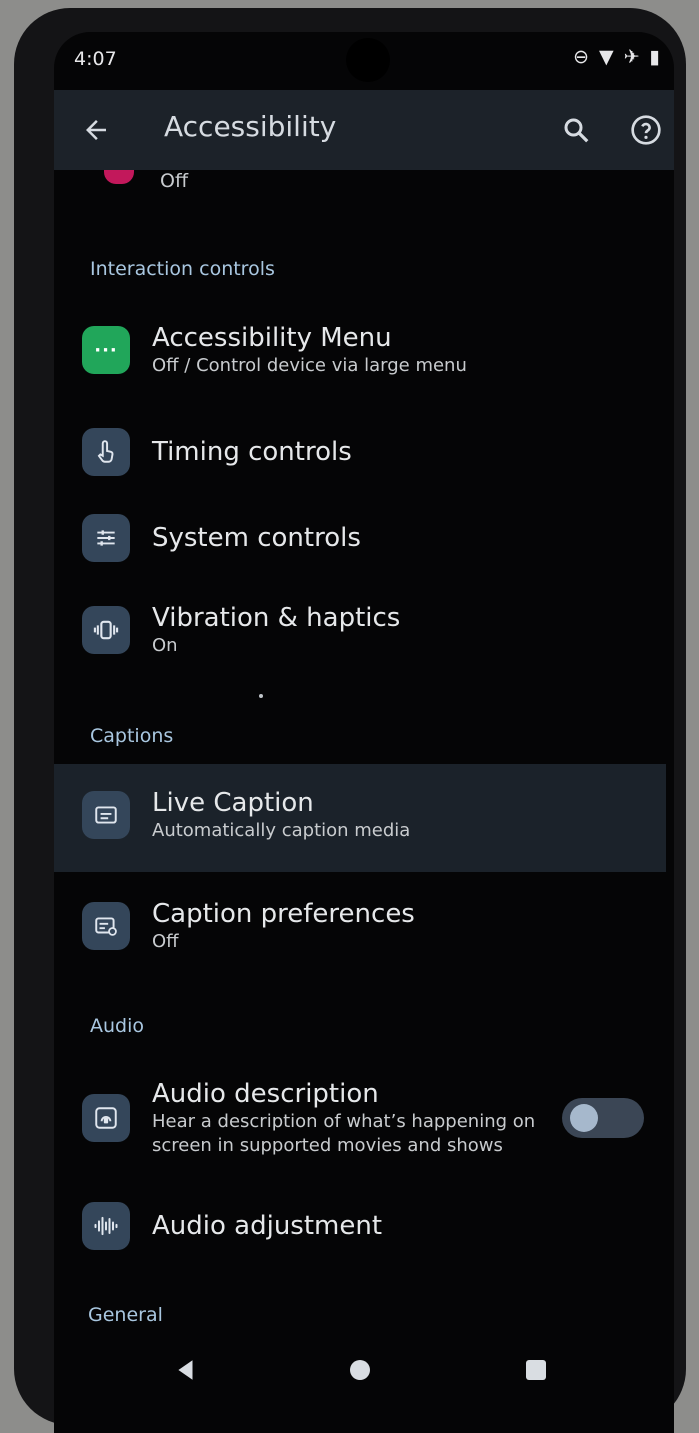 This screenshot has width=699, height=1433. What do you see at coordinates (106, 630) in the screenshot?
I see `vibration-icon` at bounding box center [106, 630].